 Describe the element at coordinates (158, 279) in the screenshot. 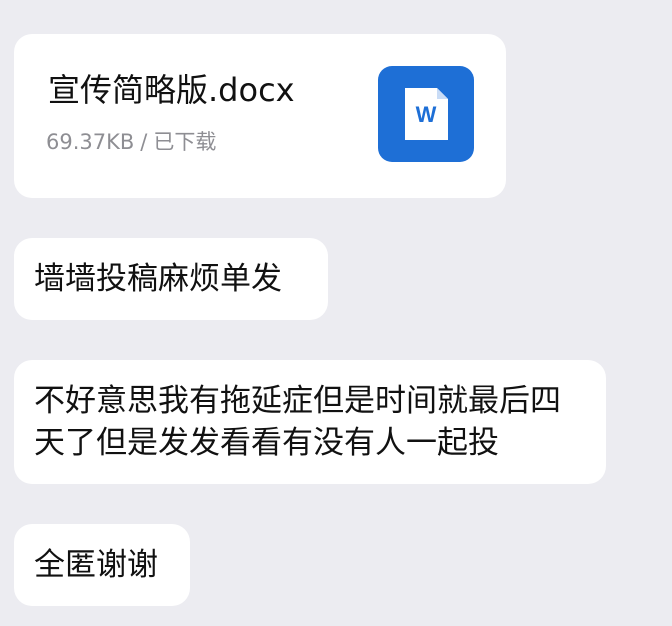

I see `message-text: 墙墙投稿麻烦单发` at that location.